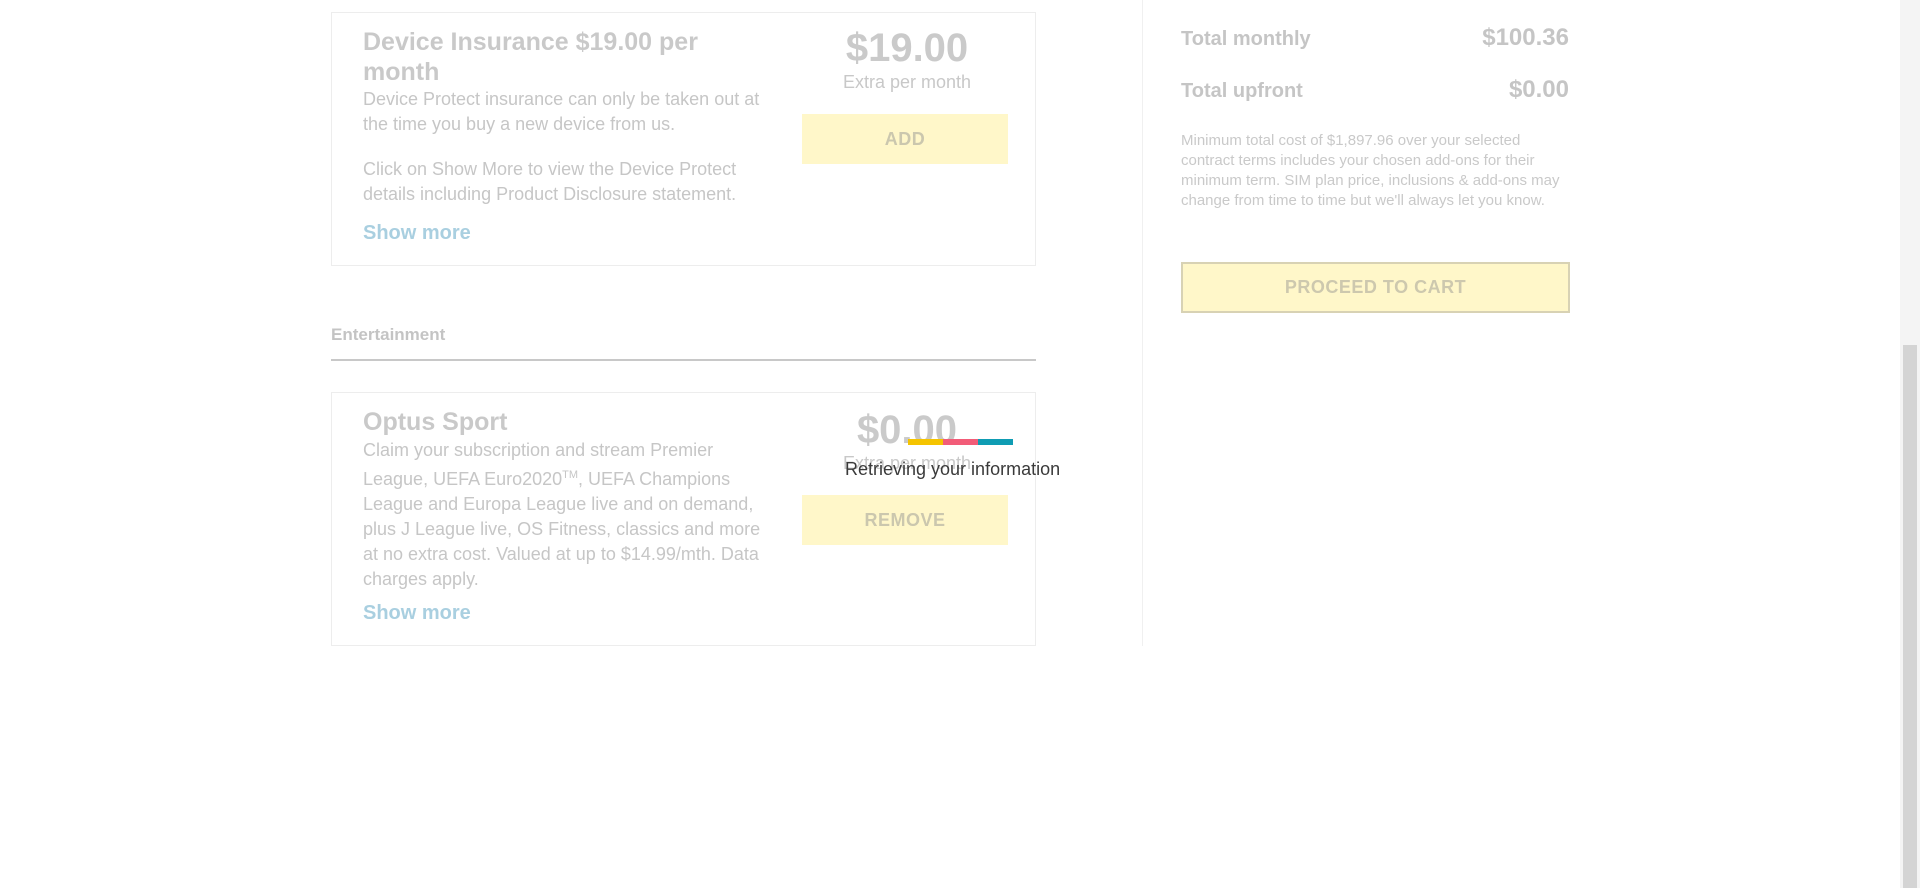  Describe the element at coordinates (907, 48) in the screenshot. I see `device-insurance-price: $19.00` at that location.